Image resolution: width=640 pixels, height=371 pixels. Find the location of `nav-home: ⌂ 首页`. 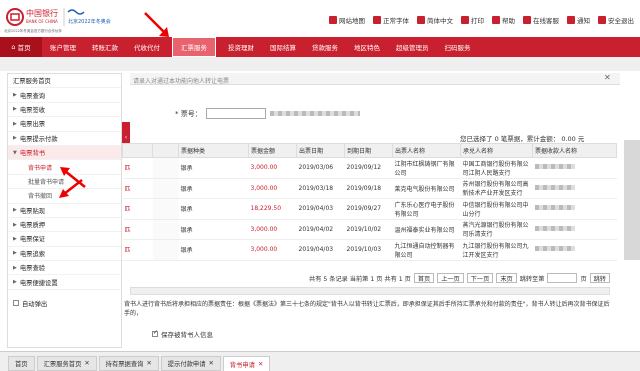

nav-home: ⌂ 首页 is located at coordinates (21, 47).